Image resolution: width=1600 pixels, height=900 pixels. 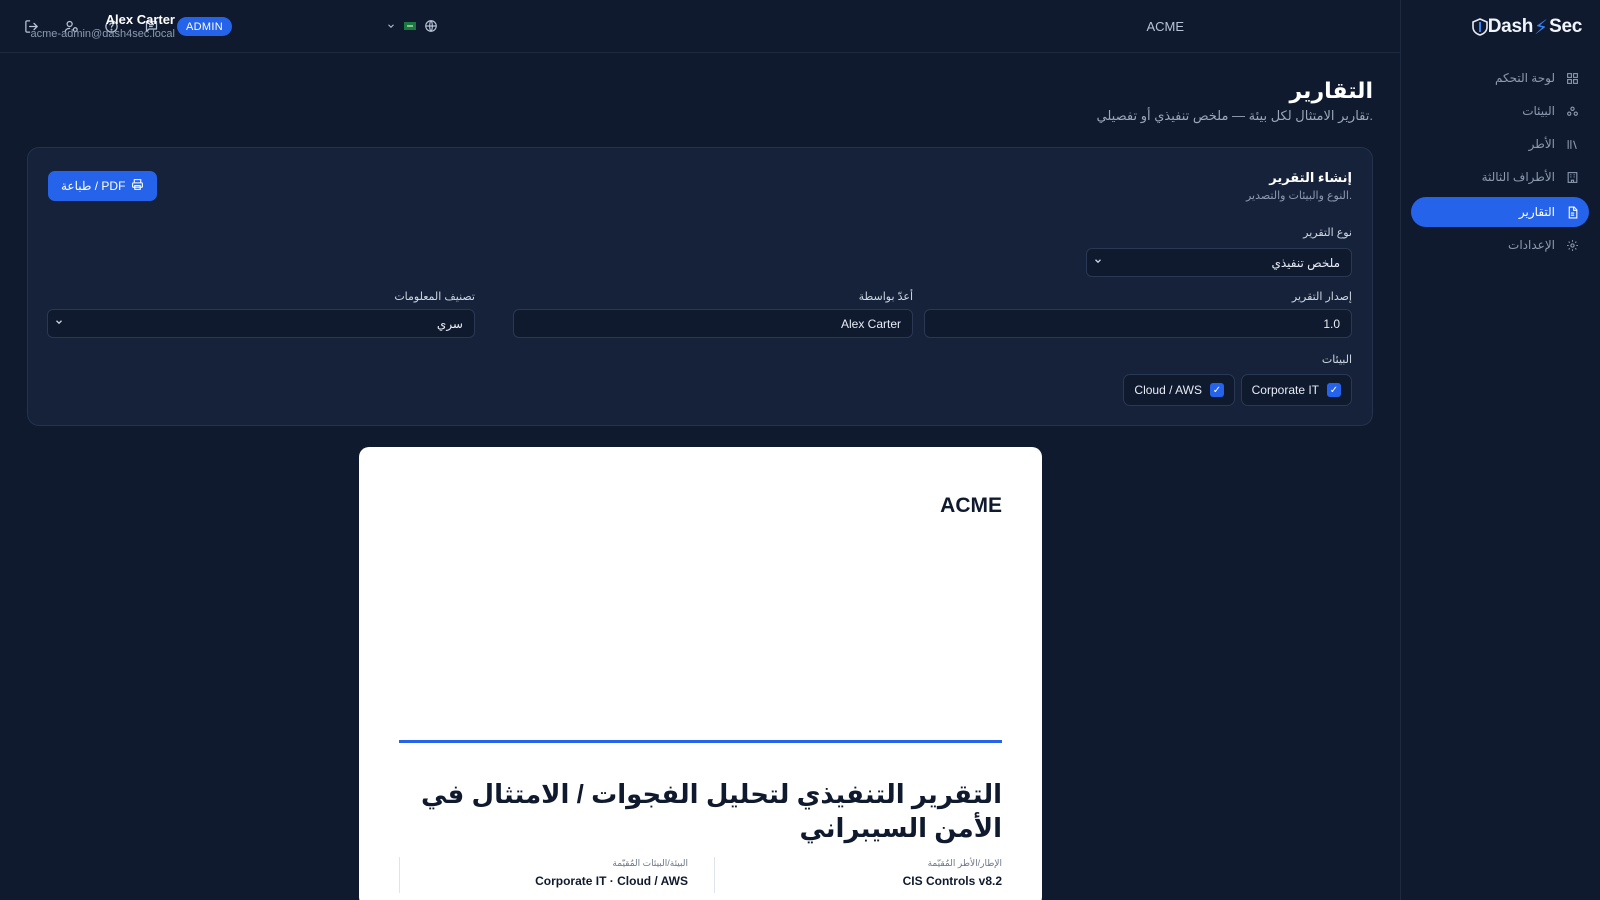 What do you see at coordinates (1572, 212) in the screenshot?
I see `report-icon` at bounding box center [1572, 212].